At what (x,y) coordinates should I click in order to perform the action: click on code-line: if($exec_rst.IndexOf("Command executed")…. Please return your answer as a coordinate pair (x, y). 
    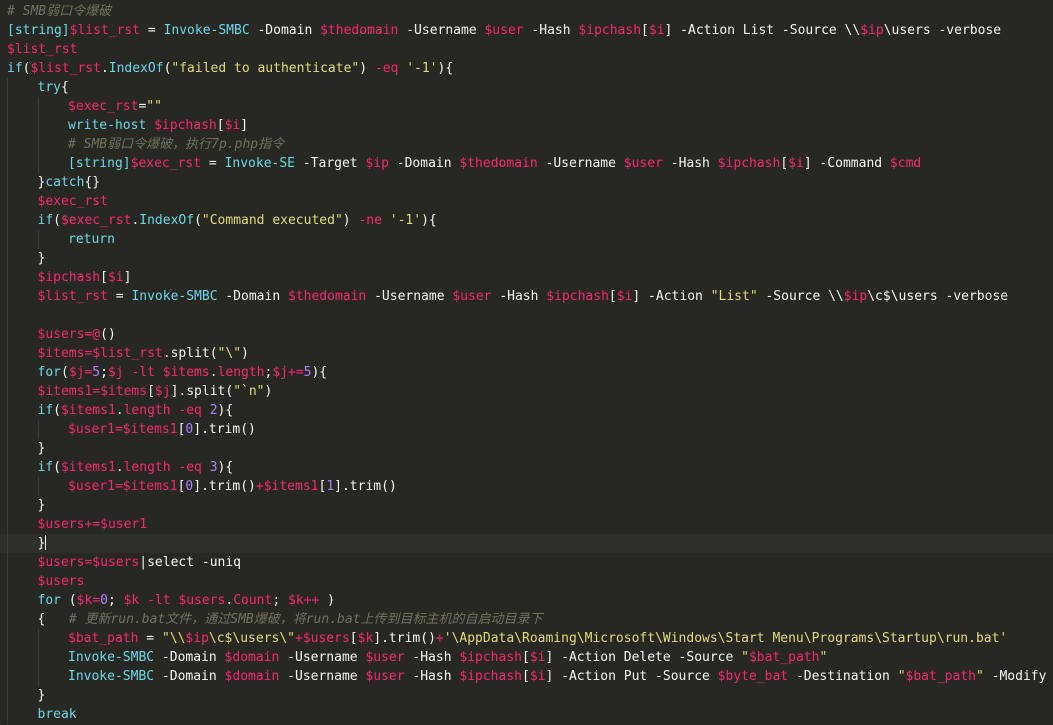
    Looking at the image, I should click on (526, 220).